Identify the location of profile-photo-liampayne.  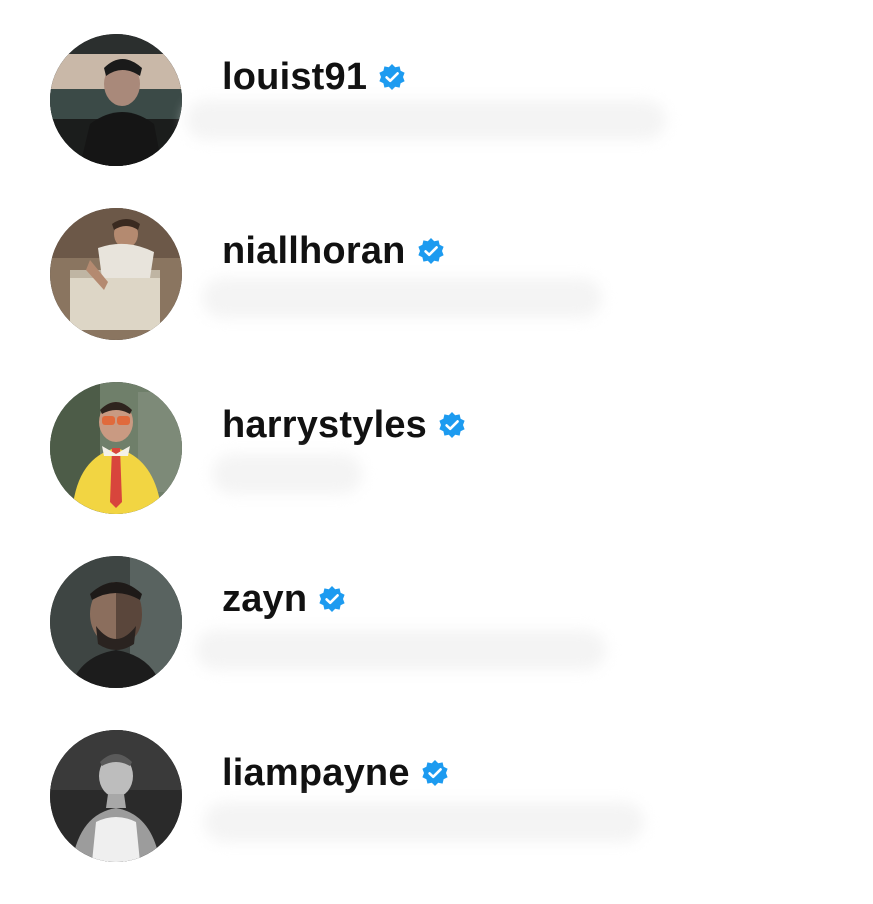
(116, 796).